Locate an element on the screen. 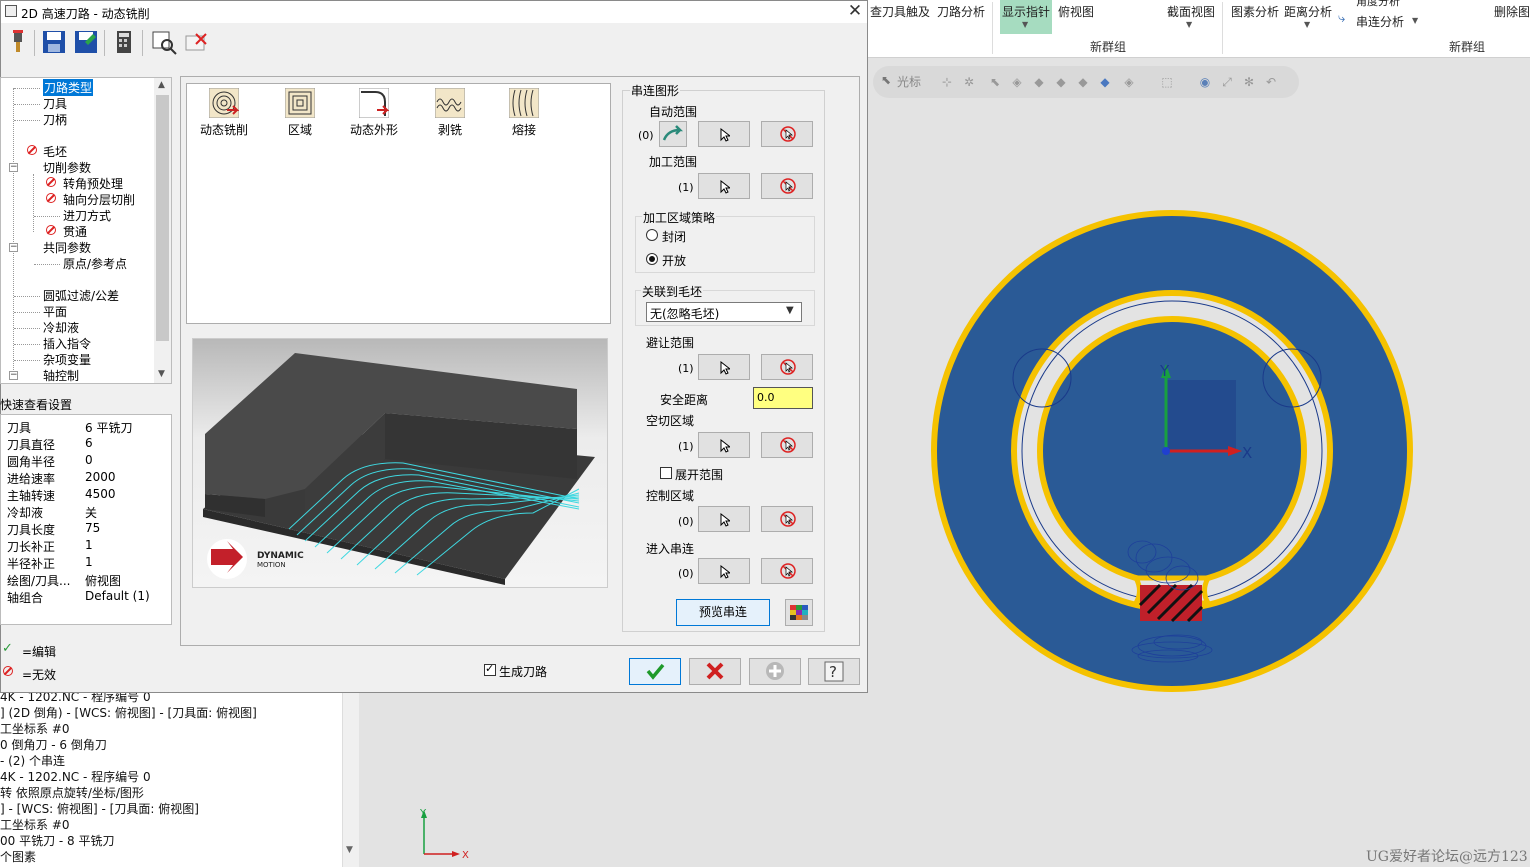 Image resolution: width=1530 pixels, height=867 pixels. cancel-button is located at coordinates (715, 671).